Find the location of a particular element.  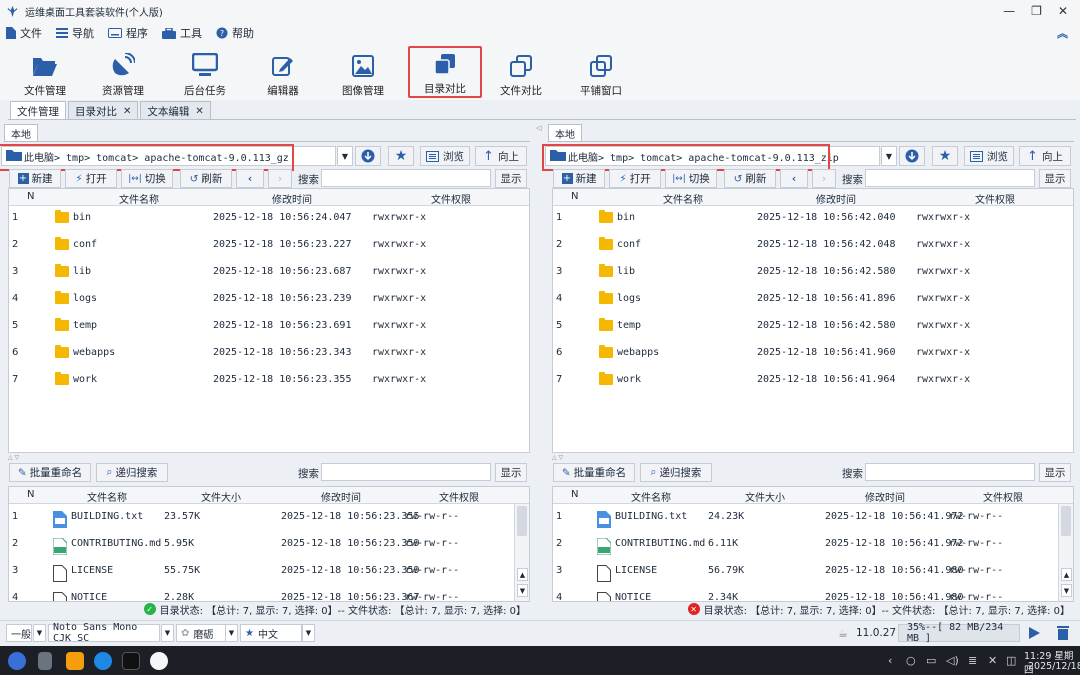

dir-row: 3 lib 2025-12-18 10:56:42.580 rwxrwxr-x is located at coordinates (813, 271).